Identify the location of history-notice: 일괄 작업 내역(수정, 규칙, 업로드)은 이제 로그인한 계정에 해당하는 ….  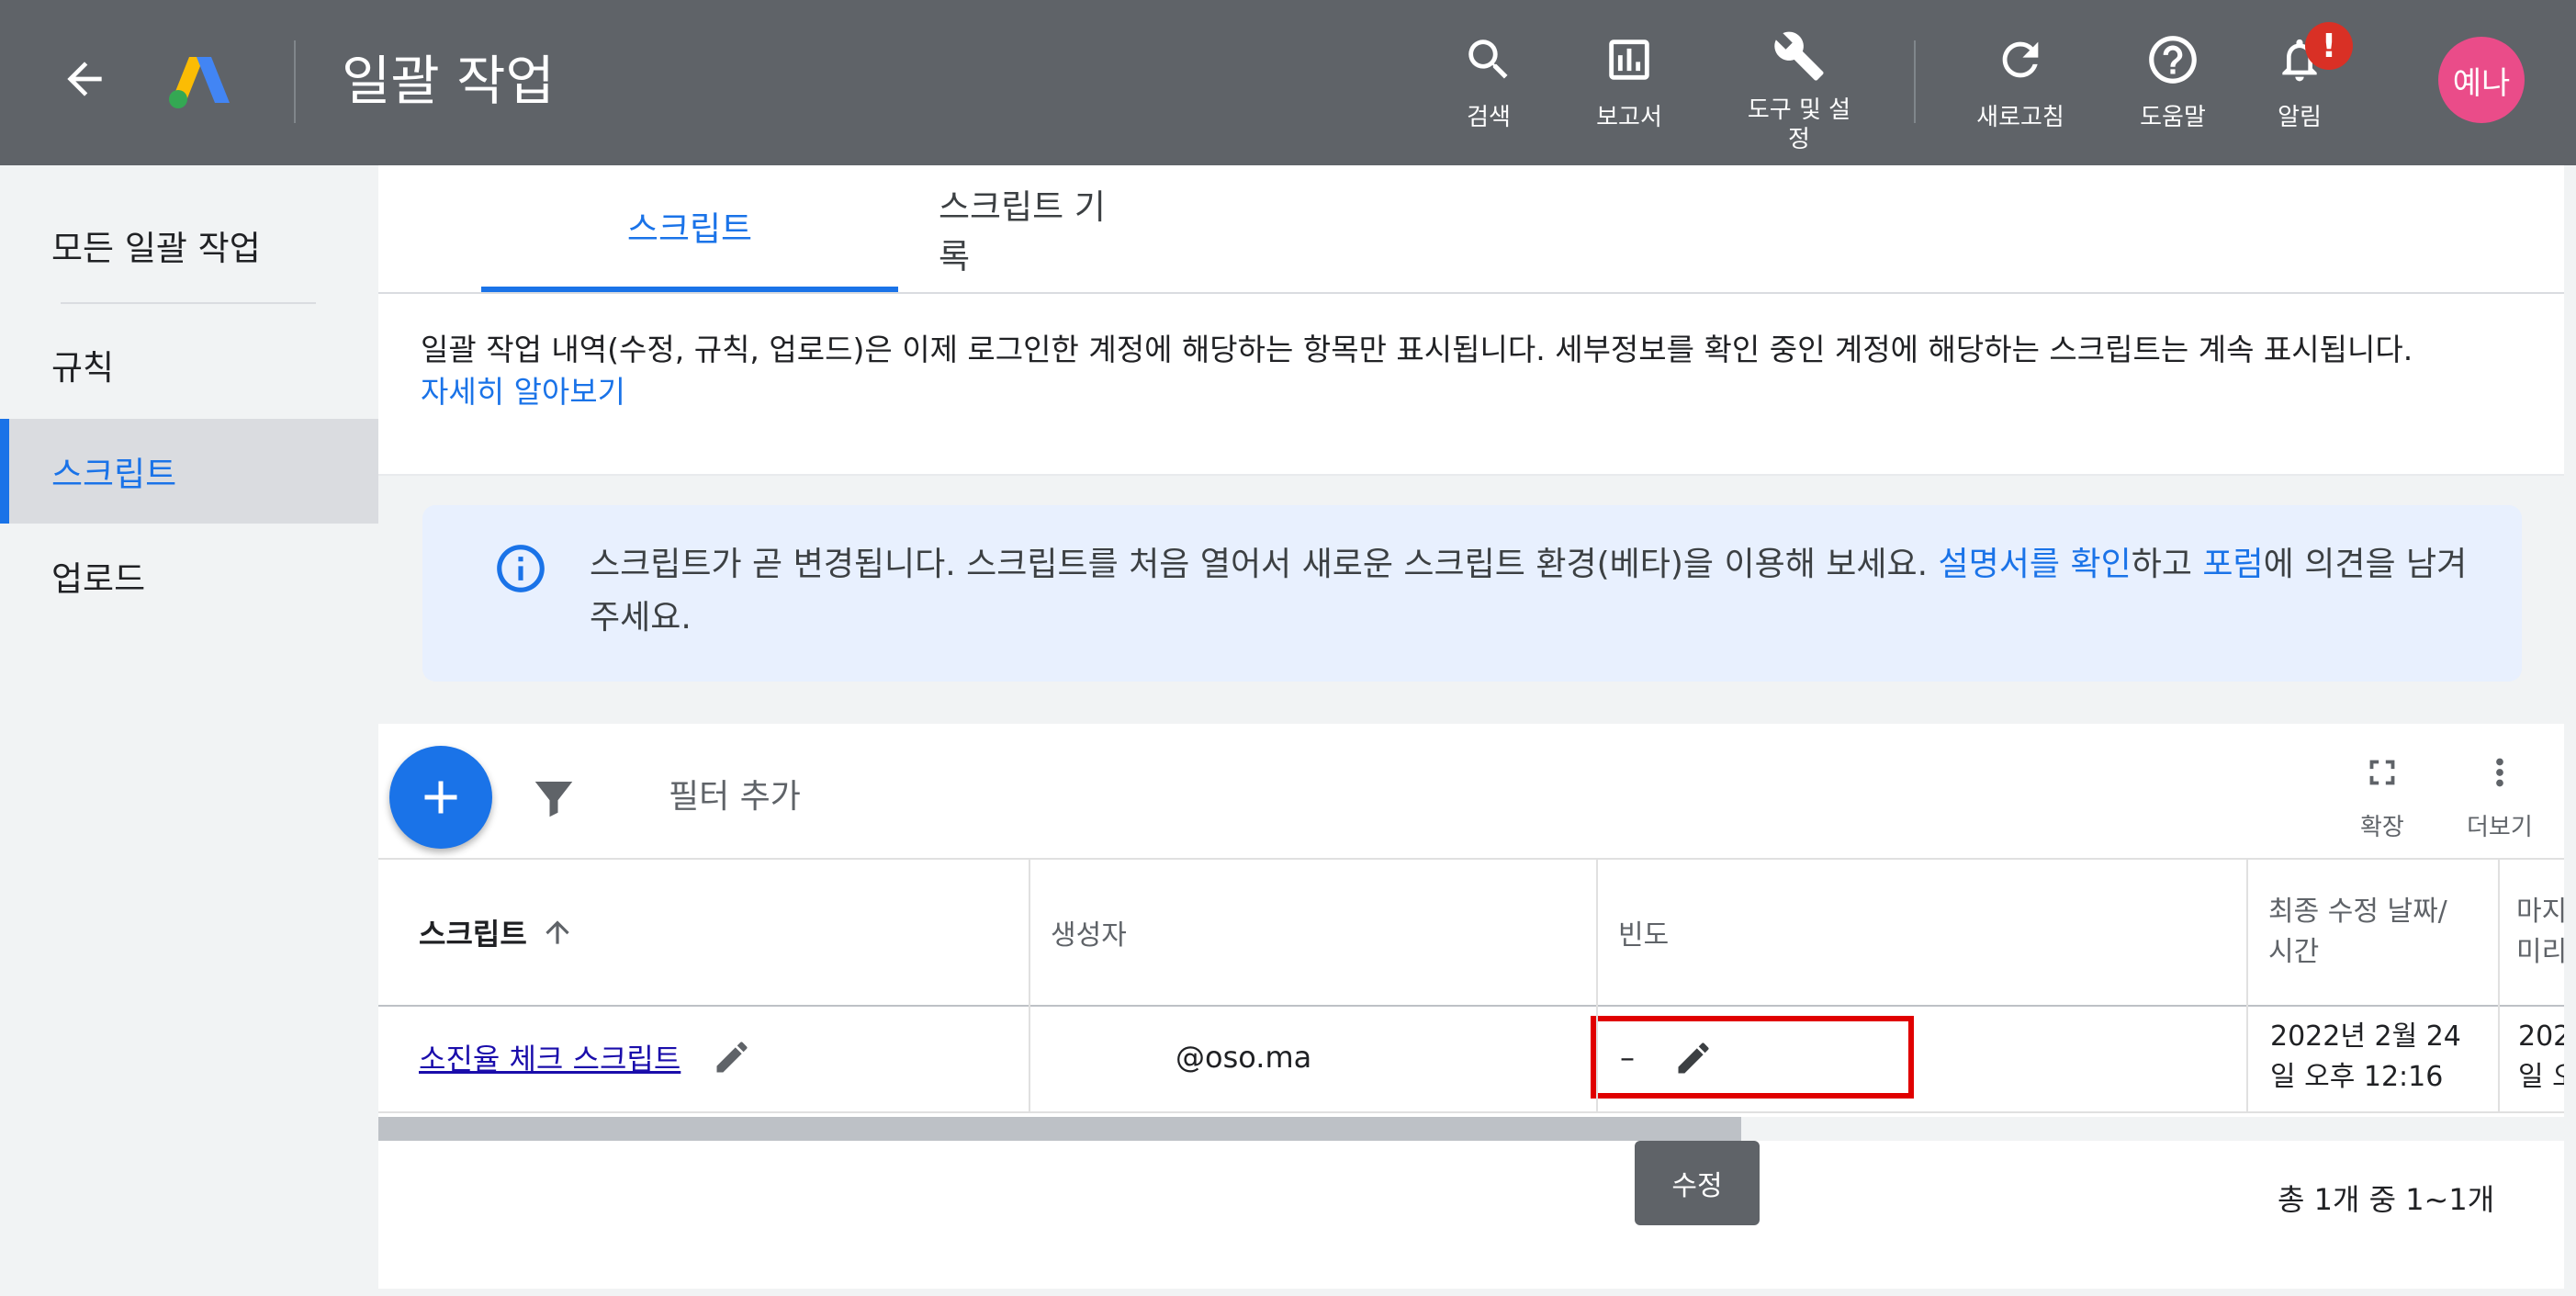
(1471, 385).